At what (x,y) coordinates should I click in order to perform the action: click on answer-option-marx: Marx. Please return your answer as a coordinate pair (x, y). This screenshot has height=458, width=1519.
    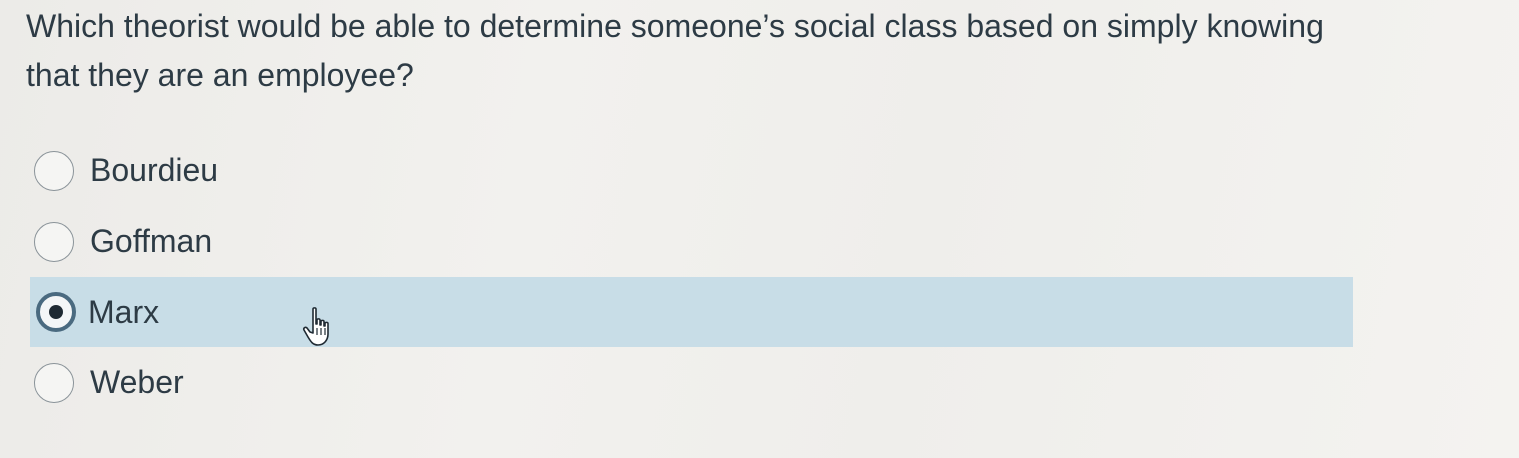
    Looking at the image, I should click on (691, 312).